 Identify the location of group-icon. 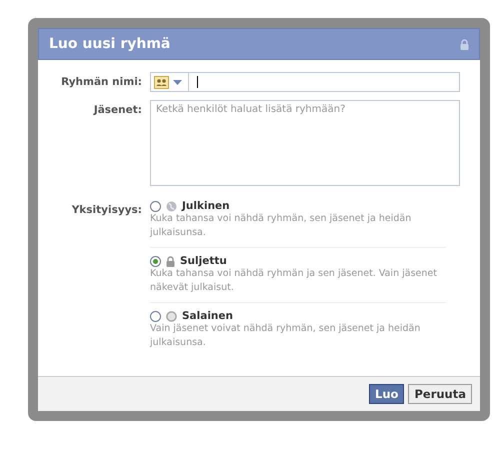
(161, 82).